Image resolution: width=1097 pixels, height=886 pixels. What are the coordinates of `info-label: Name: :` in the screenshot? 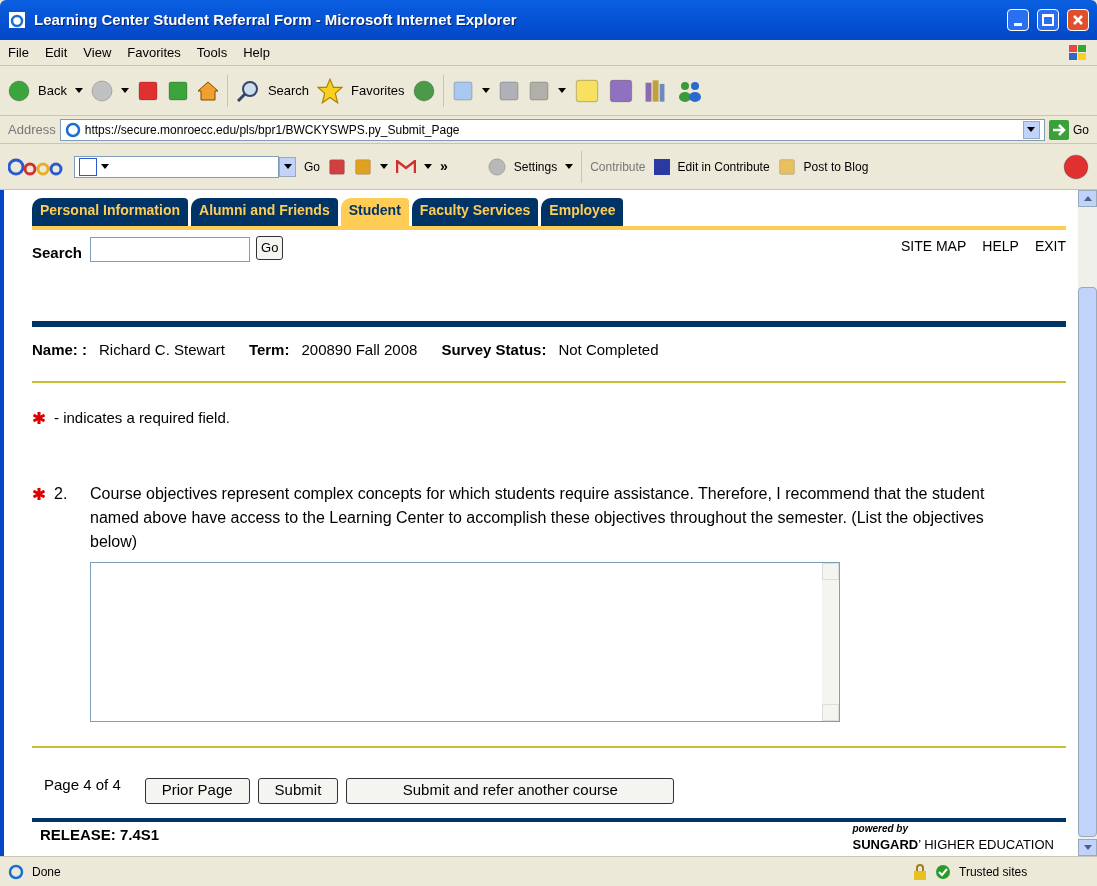 It's located at (59, 349).